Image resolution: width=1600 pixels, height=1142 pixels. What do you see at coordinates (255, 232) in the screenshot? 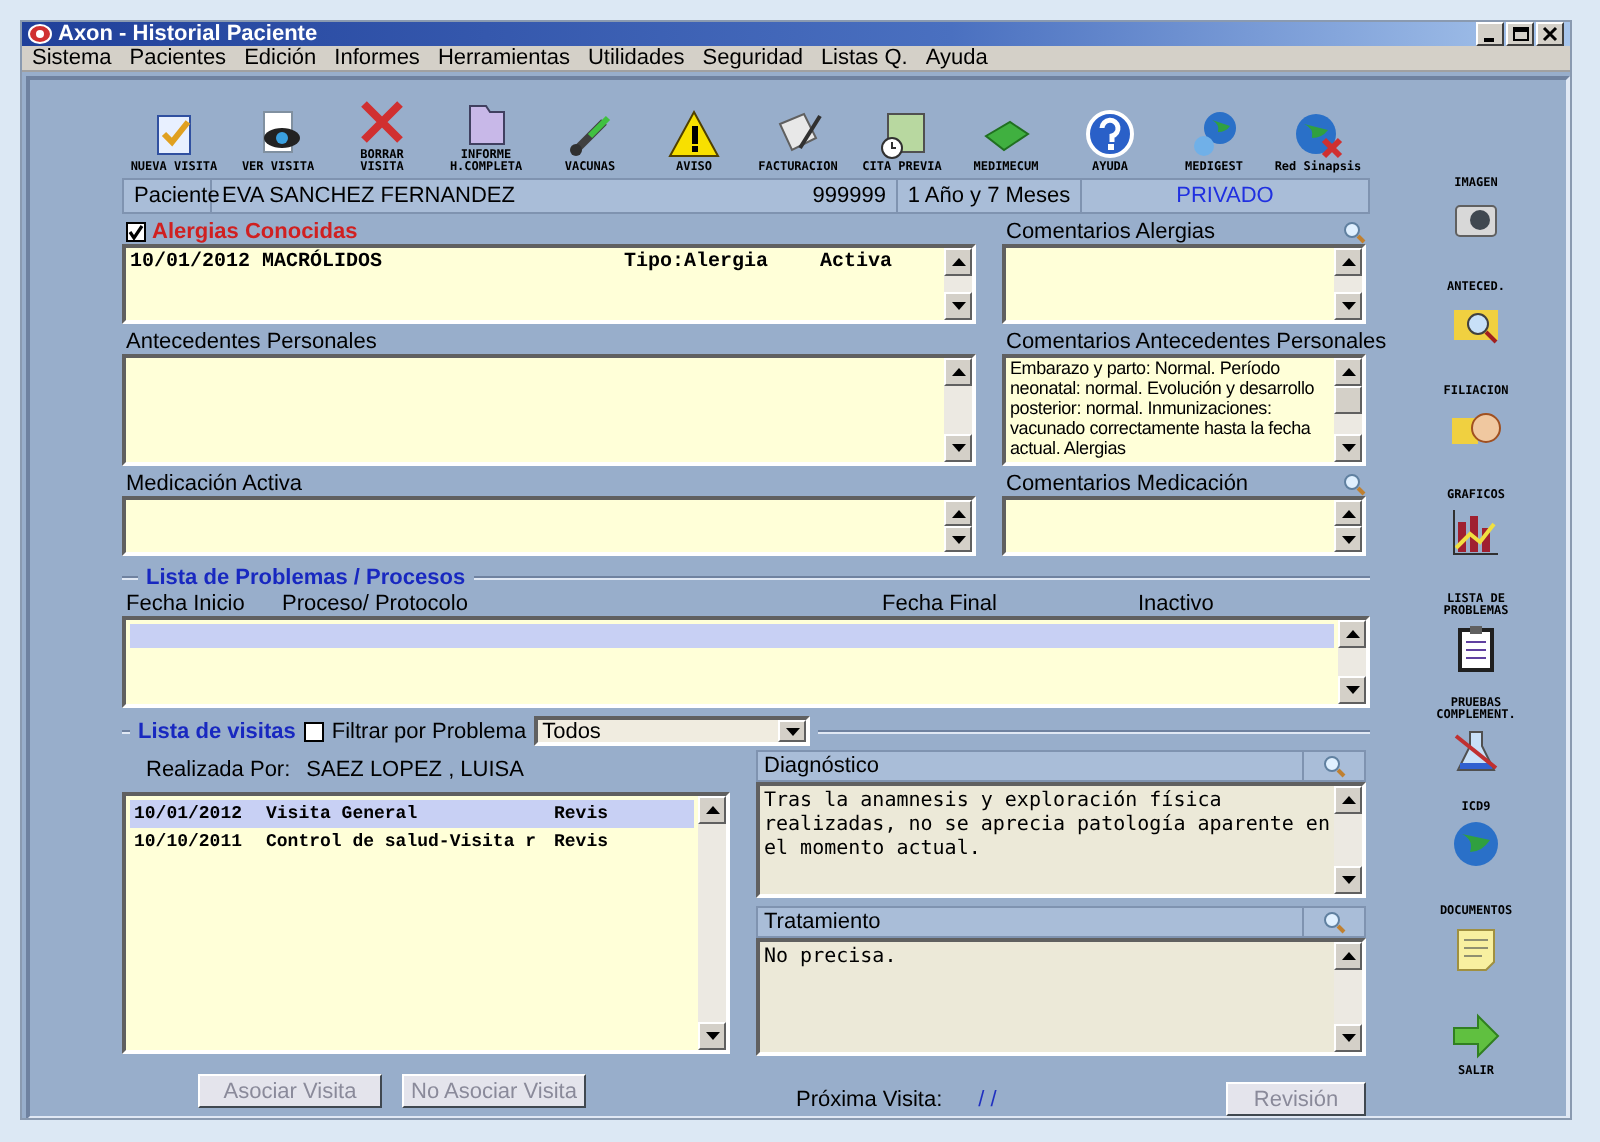
I see `field-label: Alergias Conocidas` at bounding box center [255, 232].